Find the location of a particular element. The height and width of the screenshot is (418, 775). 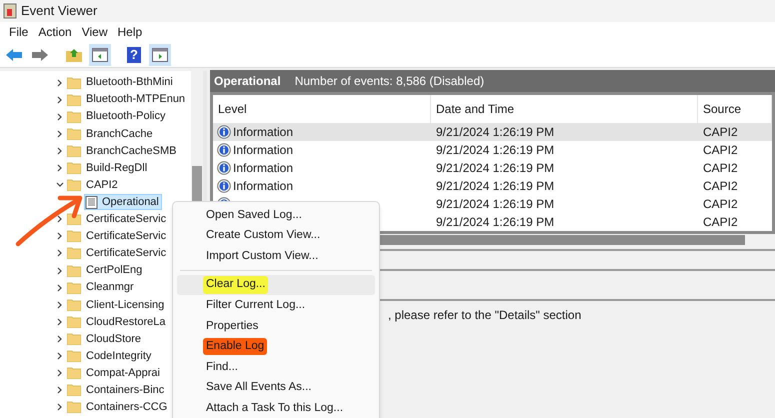

details-text: , please refer to the "Details" section is located at coordinates (485, 315).